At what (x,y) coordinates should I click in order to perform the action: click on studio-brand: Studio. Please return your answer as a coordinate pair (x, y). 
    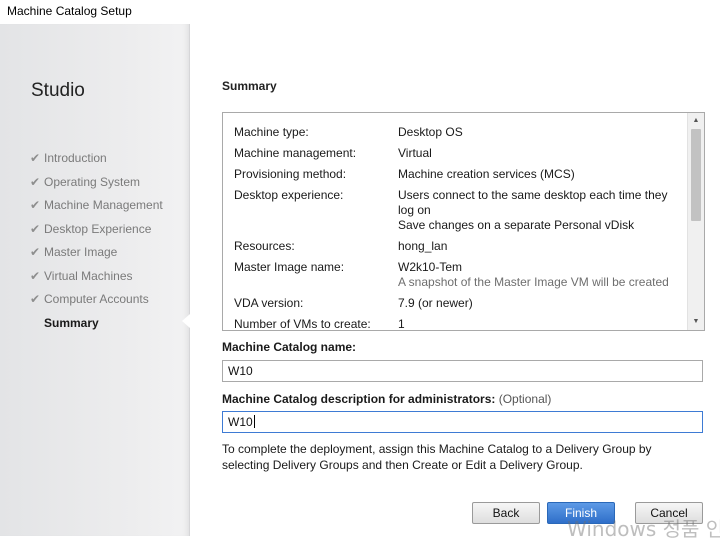
    Looking at the image, I should click on (58, 90).